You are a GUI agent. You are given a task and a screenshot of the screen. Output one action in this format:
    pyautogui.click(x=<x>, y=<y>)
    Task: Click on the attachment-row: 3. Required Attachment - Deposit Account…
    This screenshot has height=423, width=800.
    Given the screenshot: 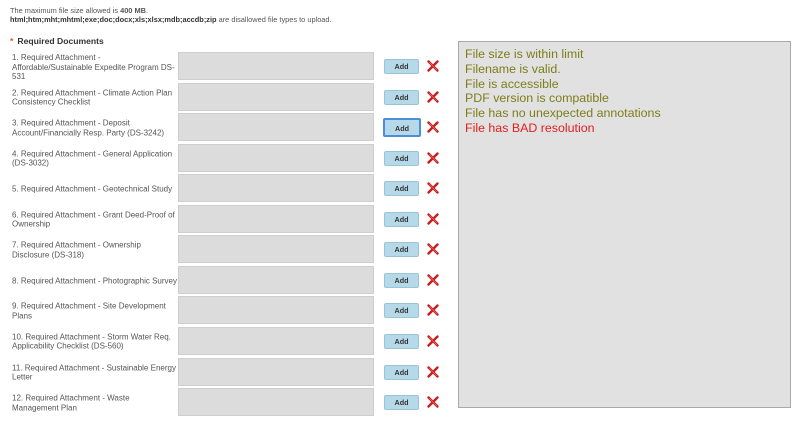 What is the action you would take?
    pyautogui.click(x=227, y=128)
    